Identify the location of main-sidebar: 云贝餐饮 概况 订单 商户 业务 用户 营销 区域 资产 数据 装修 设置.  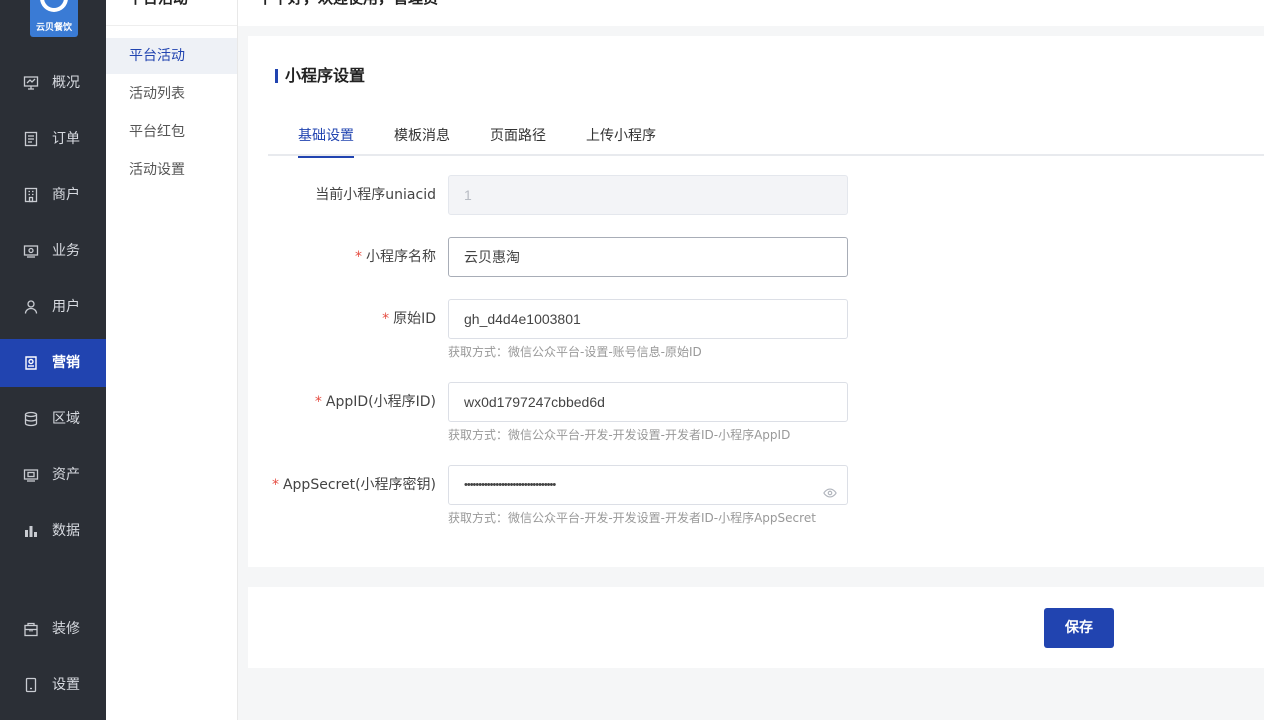
(53, 360).